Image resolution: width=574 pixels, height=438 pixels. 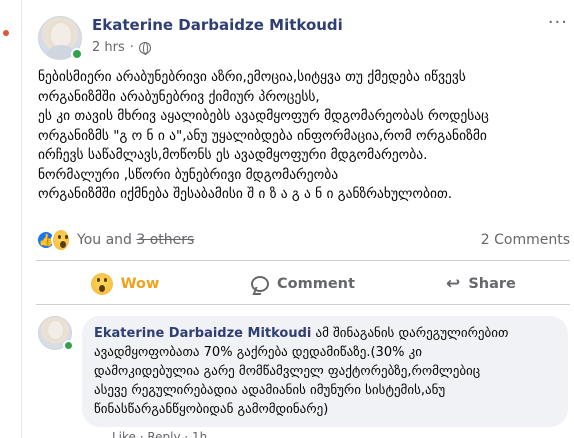 What do you see at coordinates (11, 219) in the screenshot?
I see `left-sidebar-edge` at bounding box center [11, 219].